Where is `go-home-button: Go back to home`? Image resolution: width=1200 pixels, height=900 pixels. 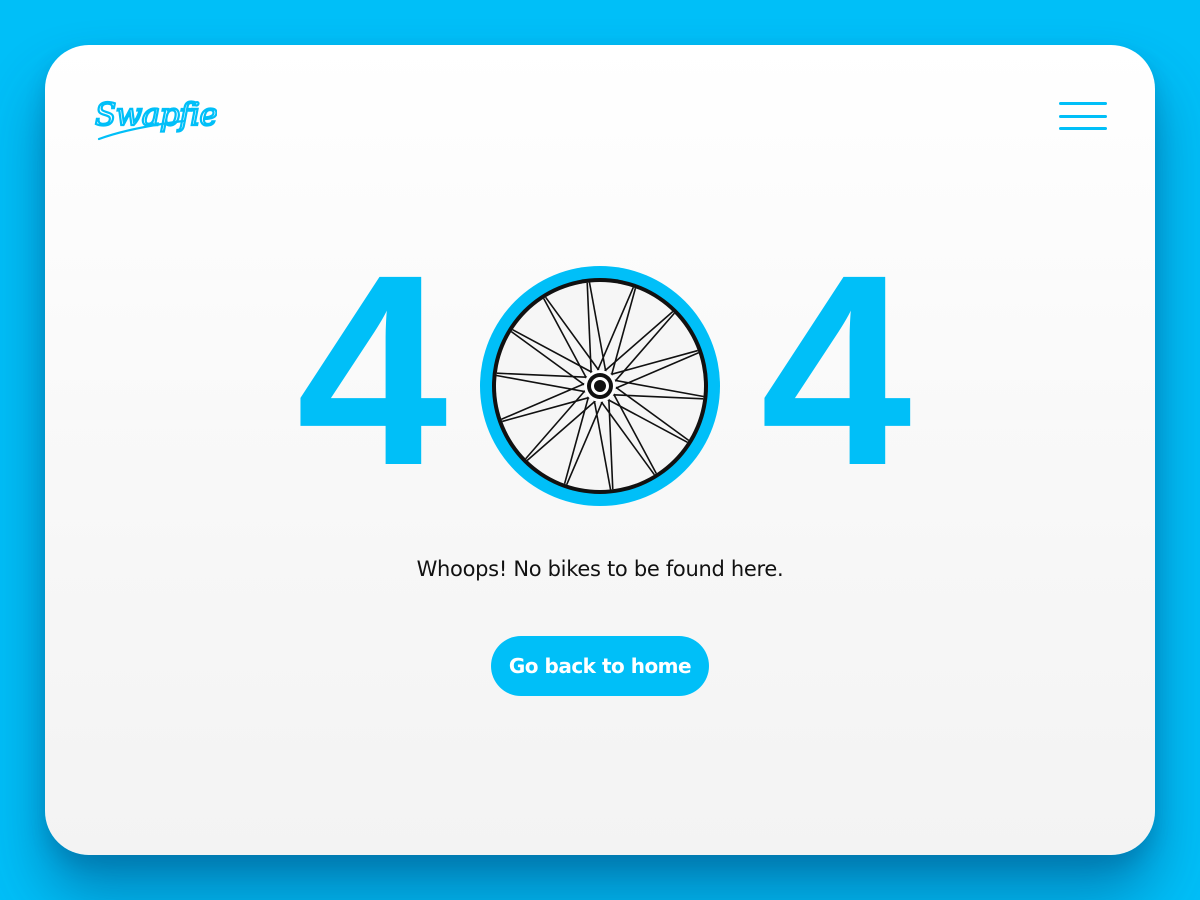
go-home-button: Go back to home is located at coordinates (600, 666).